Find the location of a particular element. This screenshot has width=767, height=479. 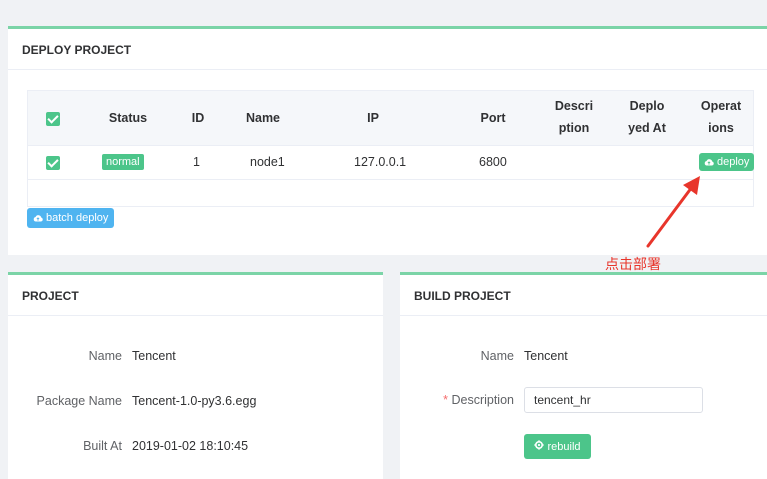

deploy-button: deploy is located at coordinates (727, 162).